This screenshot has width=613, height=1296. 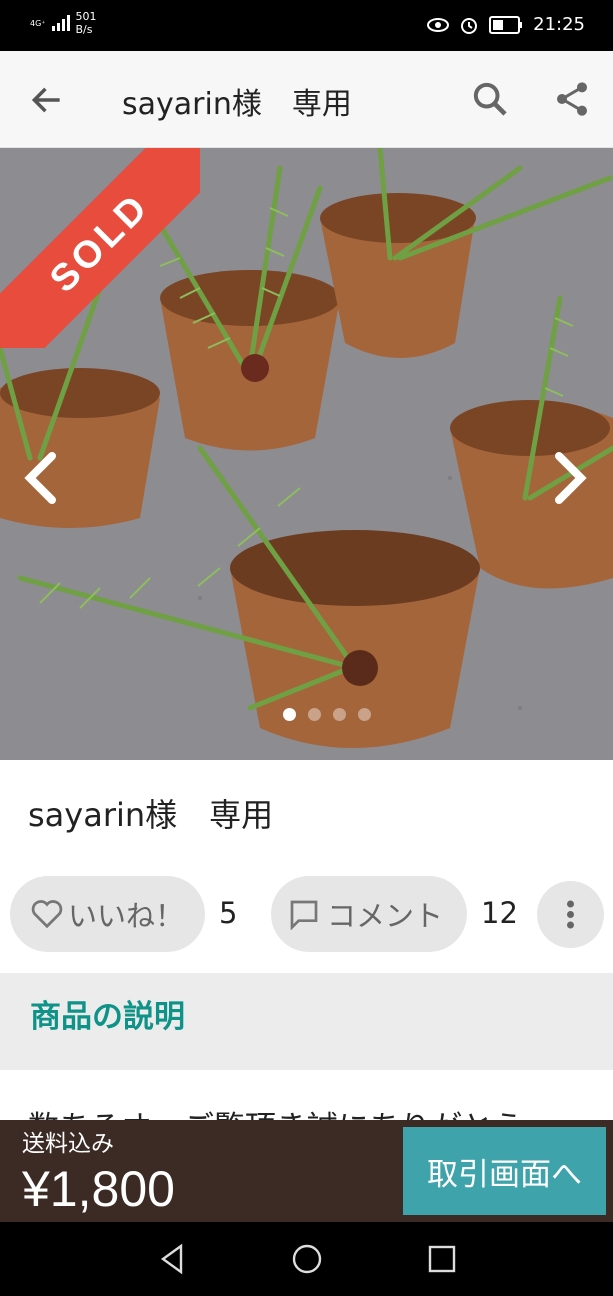 I want to click on sold-badge: SOLD, so click(x=100, y=248).